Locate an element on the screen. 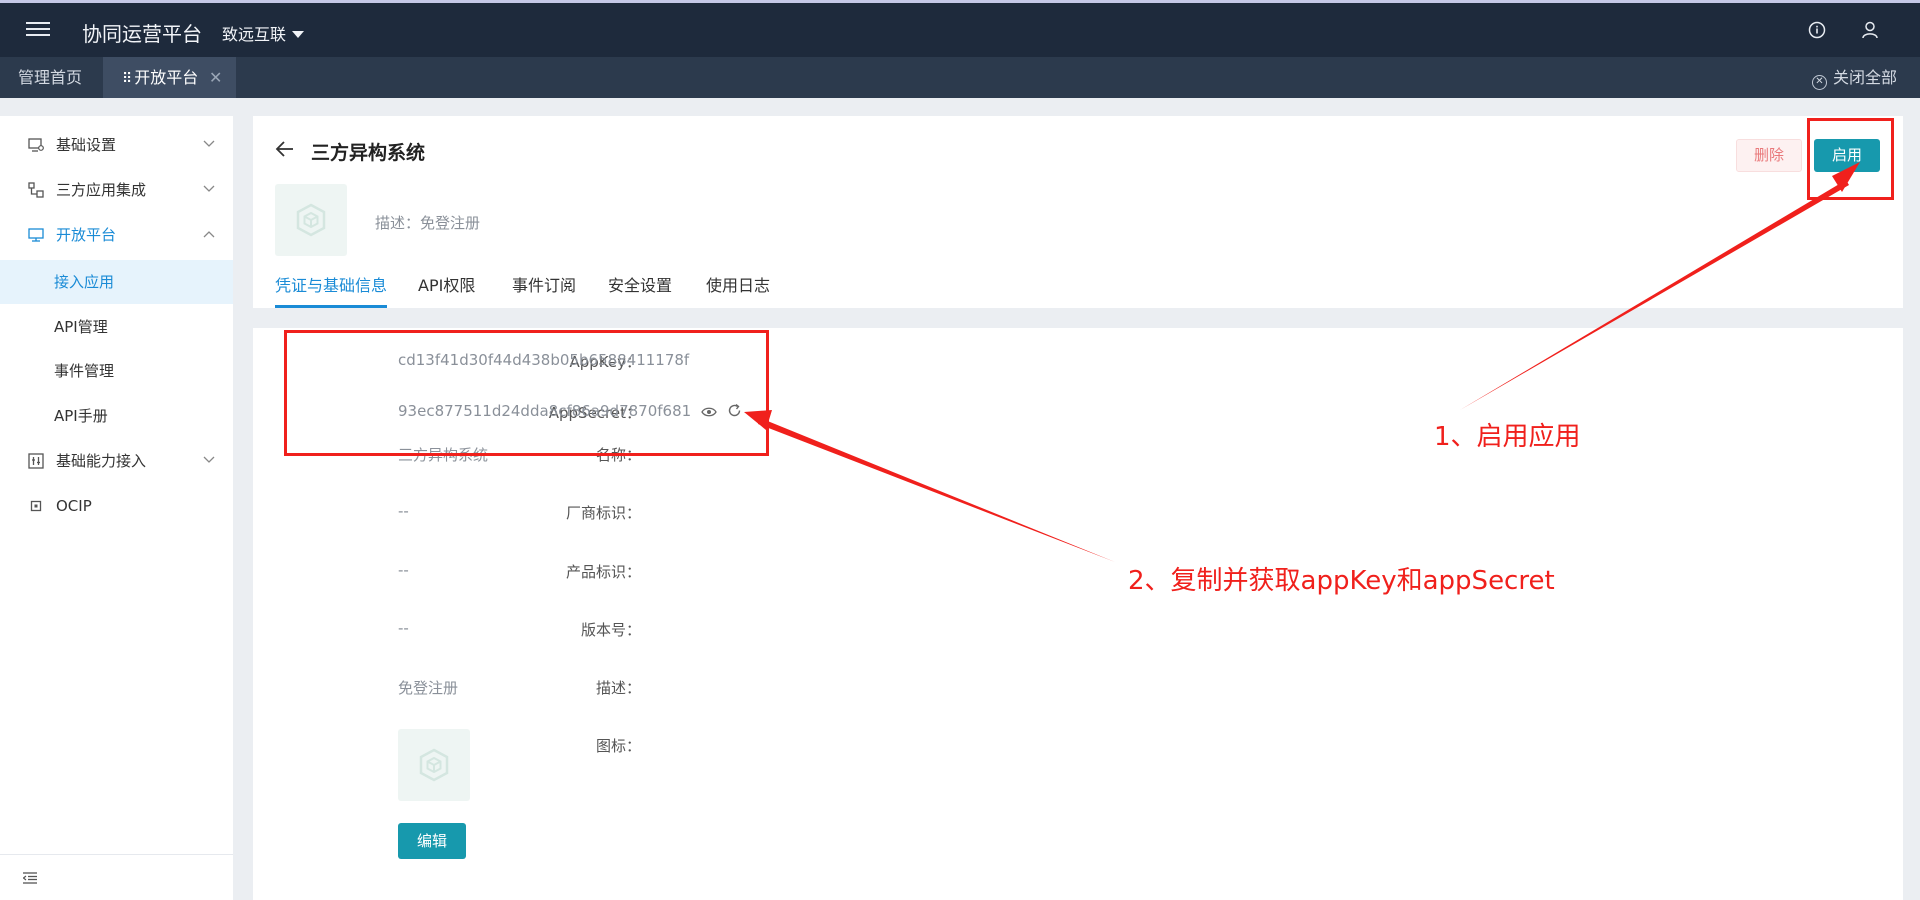 This screenshot has height=900, width=1920. version-value: -- is located at coordinates (403, 628).